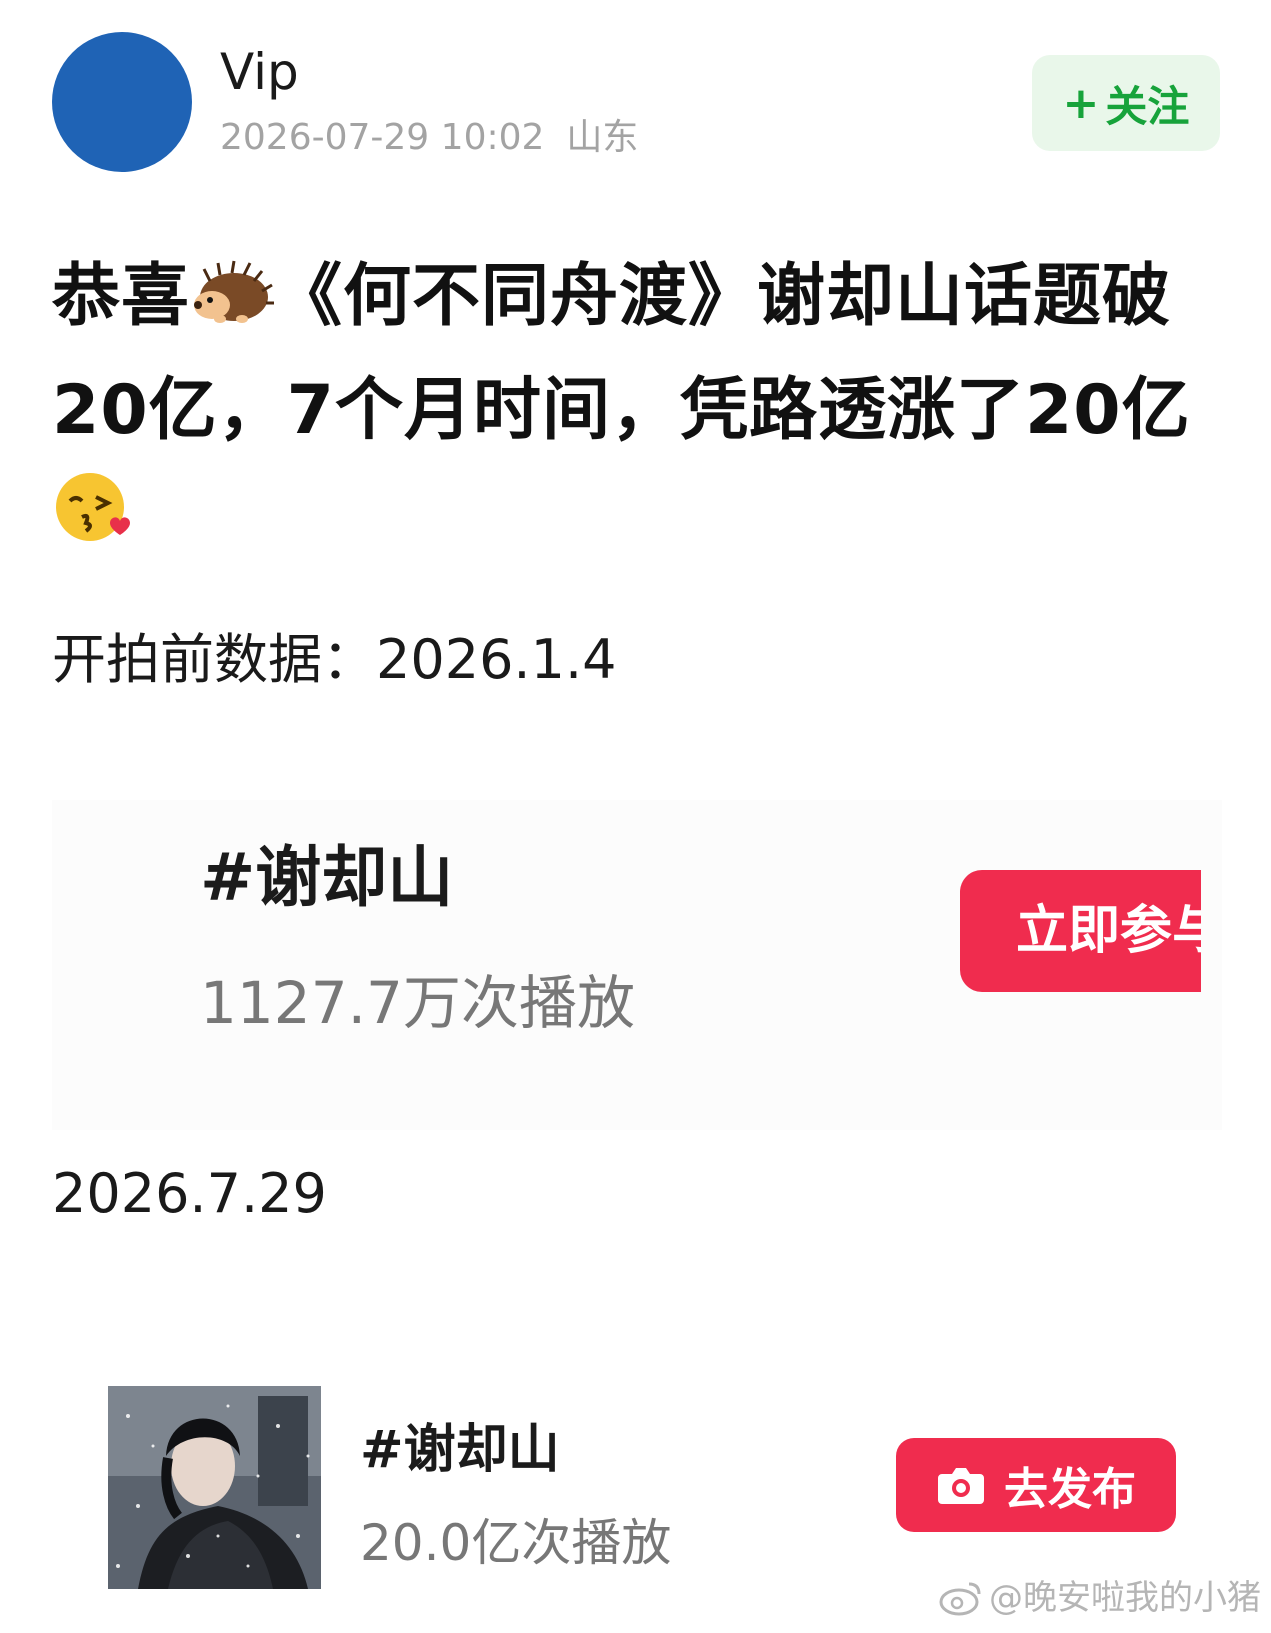 This screenshot has width=1271, height=1633. Describe the element at coordinates (232, 307) in the screenshot. I see `hedgehog-icon` at that location.